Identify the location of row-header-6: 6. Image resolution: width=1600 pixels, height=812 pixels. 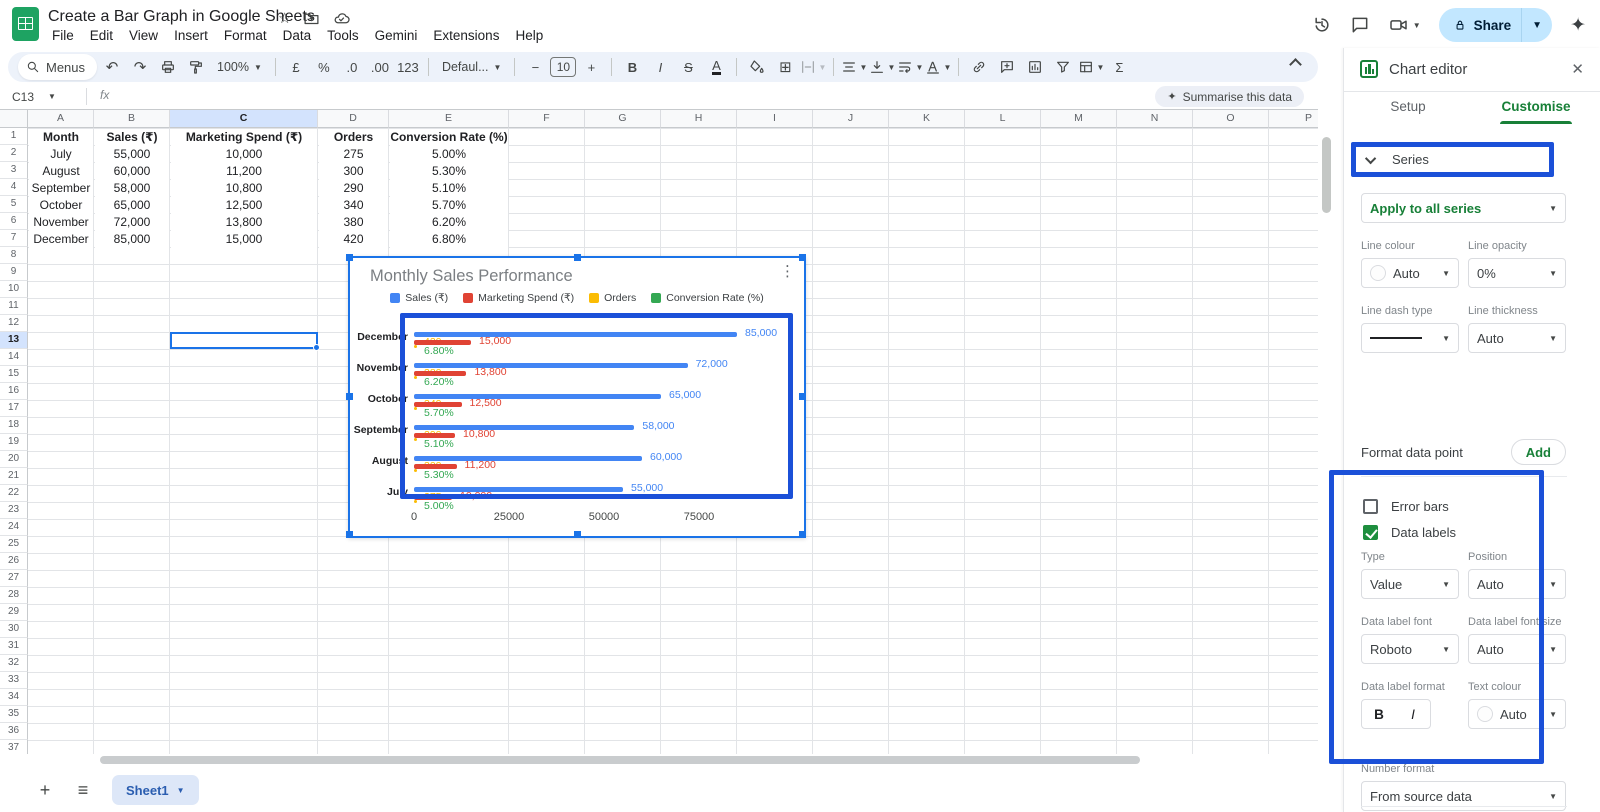
(14, 221).